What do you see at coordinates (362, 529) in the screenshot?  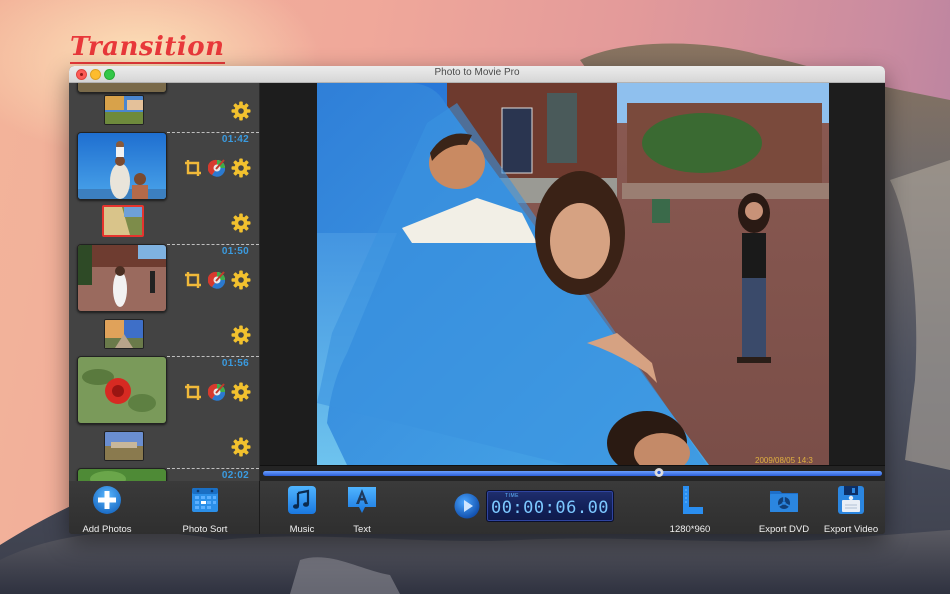 I see `text-label: Text` at bounding box center [362, 529].